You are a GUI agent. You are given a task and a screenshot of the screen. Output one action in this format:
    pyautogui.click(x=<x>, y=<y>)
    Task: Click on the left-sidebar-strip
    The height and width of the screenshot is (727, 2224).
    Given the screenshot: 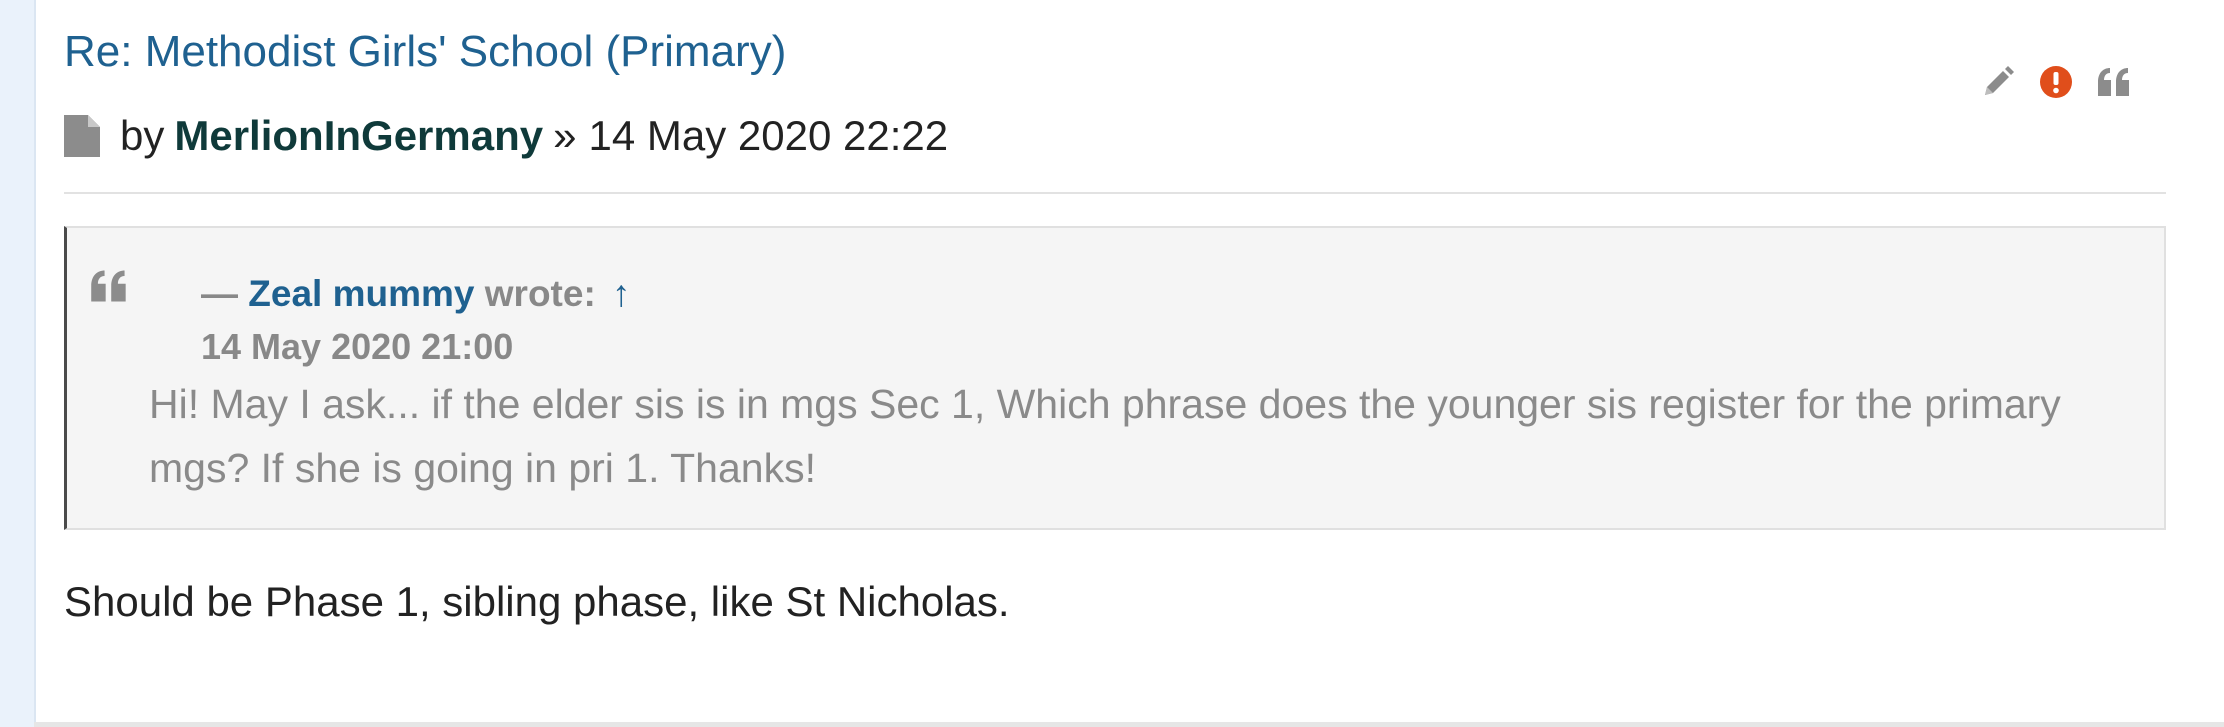 What is the action you would take?
    pyautogui.click(x=18, y=363)
    